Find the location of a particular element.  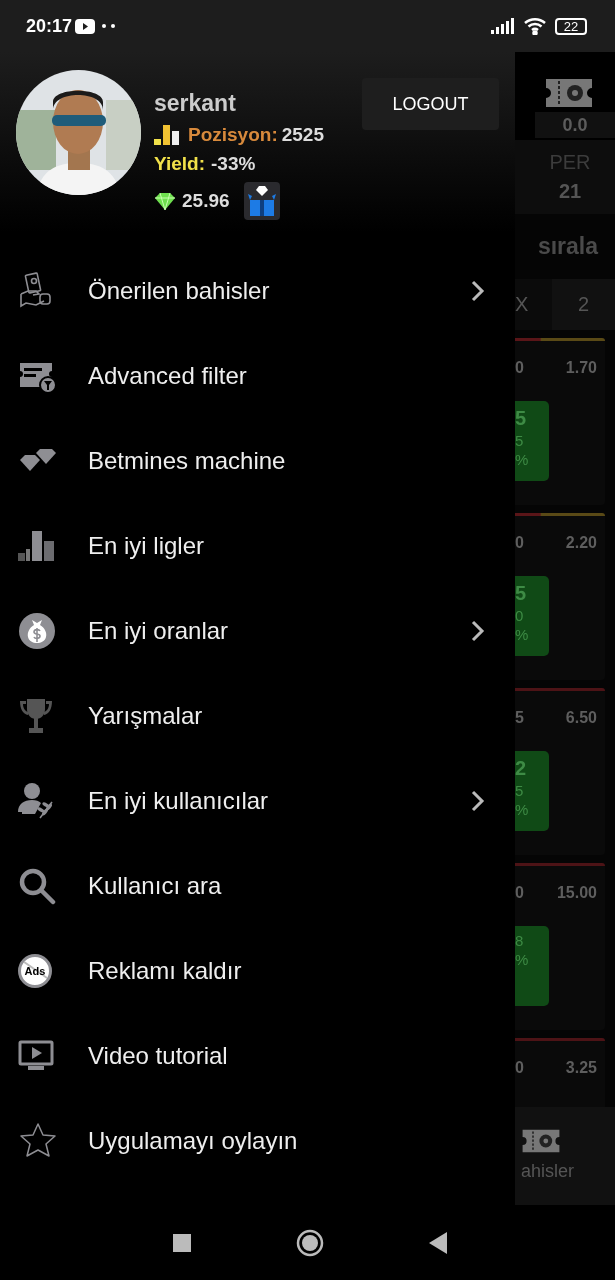

signal-icon is located at coordinates (503, 26).